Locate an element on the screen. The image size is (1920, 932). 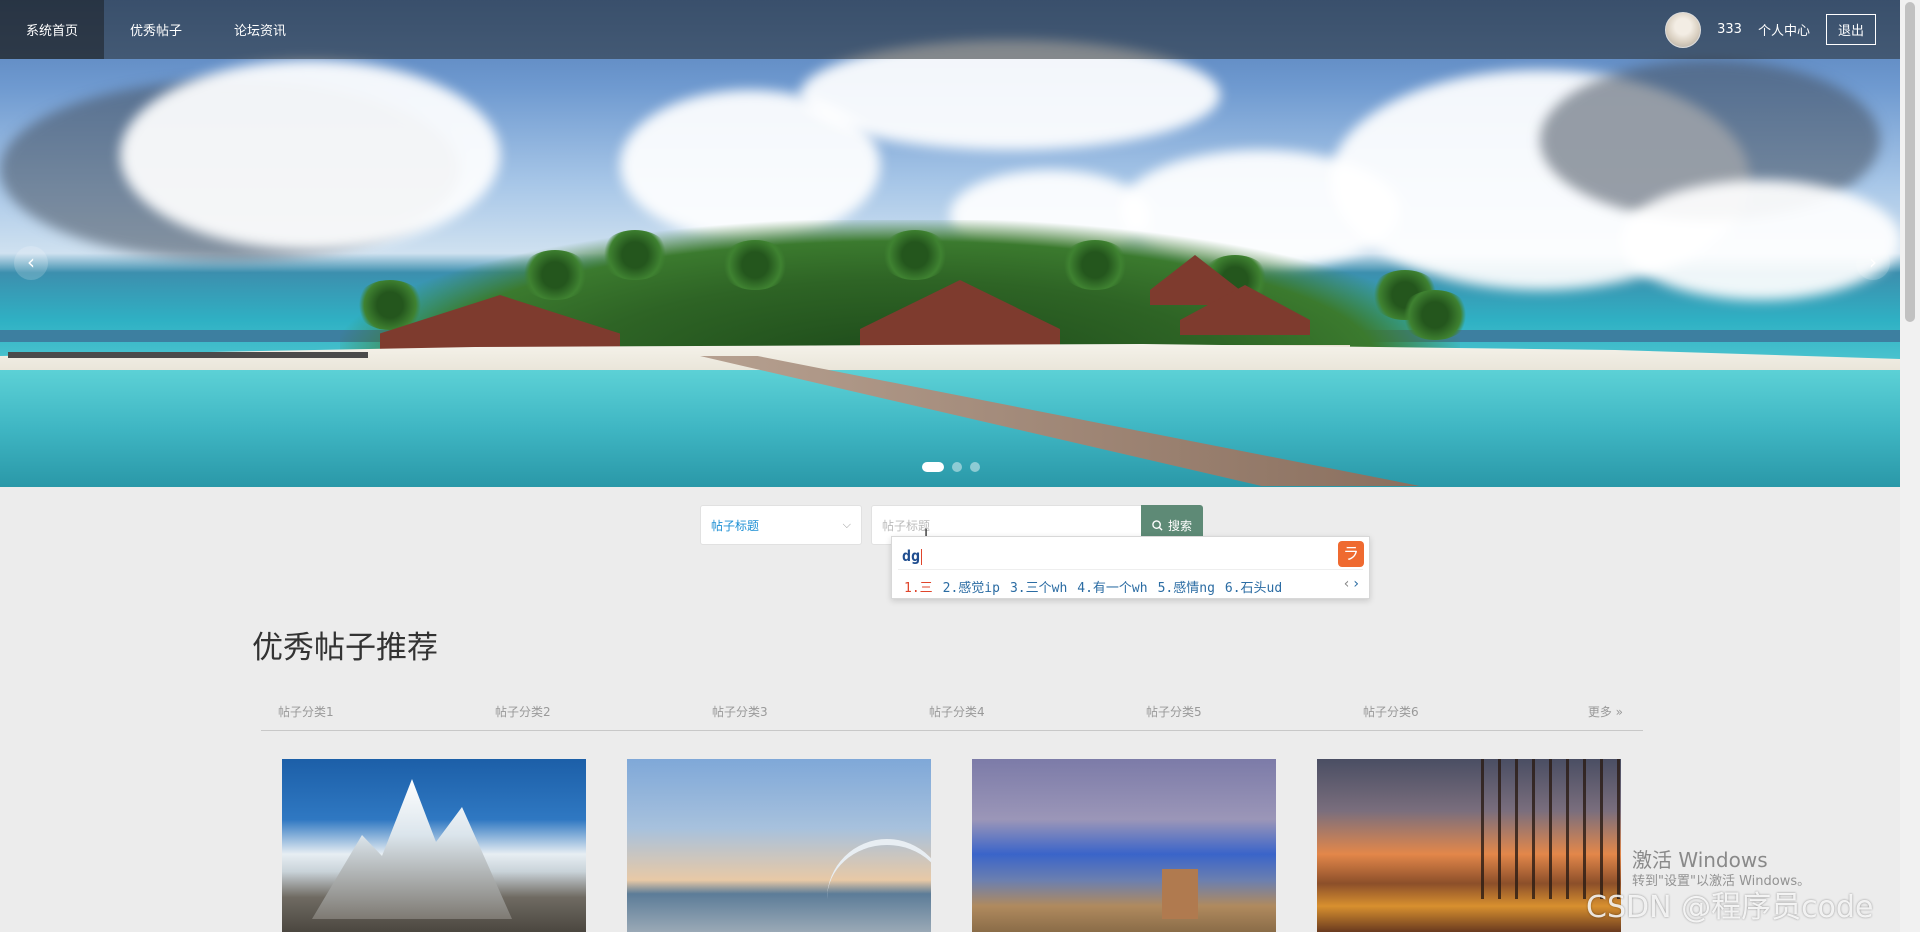
chevron-down-icon: ⌵ is located at coordinates (846, 524).